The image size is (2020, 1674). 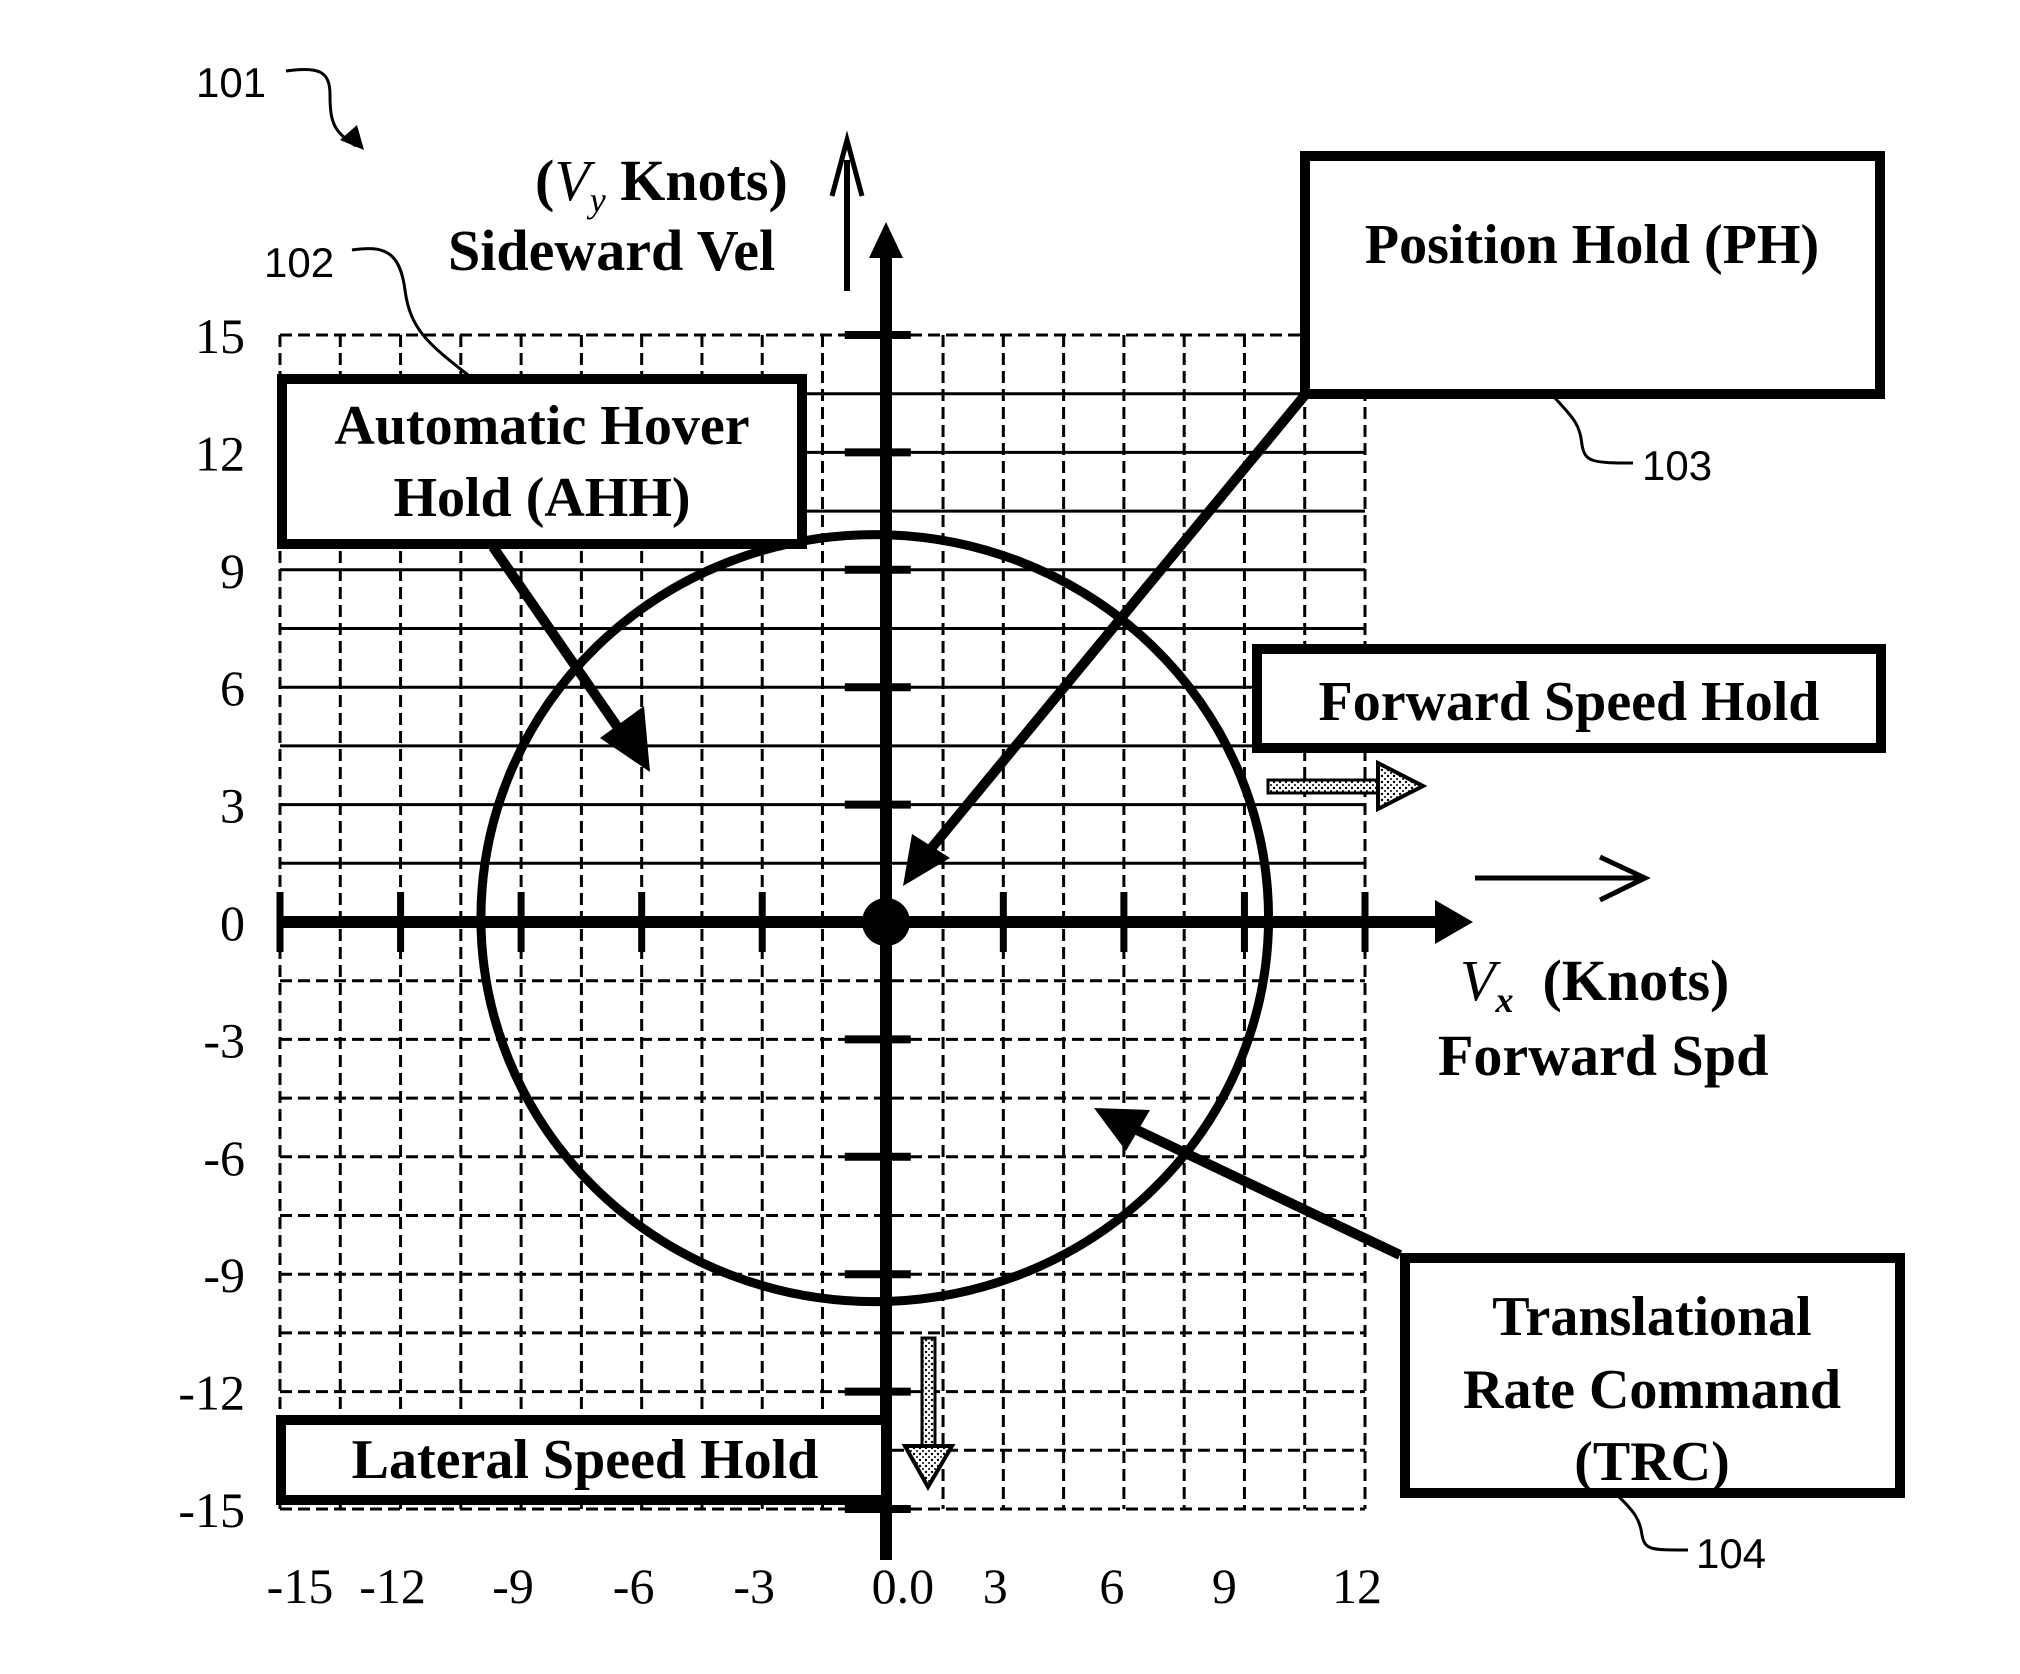 What do you see at coordinates (611, 250) in the screenshot?
I see `y-axis-title-line2: Sideward Vel` at bounding box center [611, 250].